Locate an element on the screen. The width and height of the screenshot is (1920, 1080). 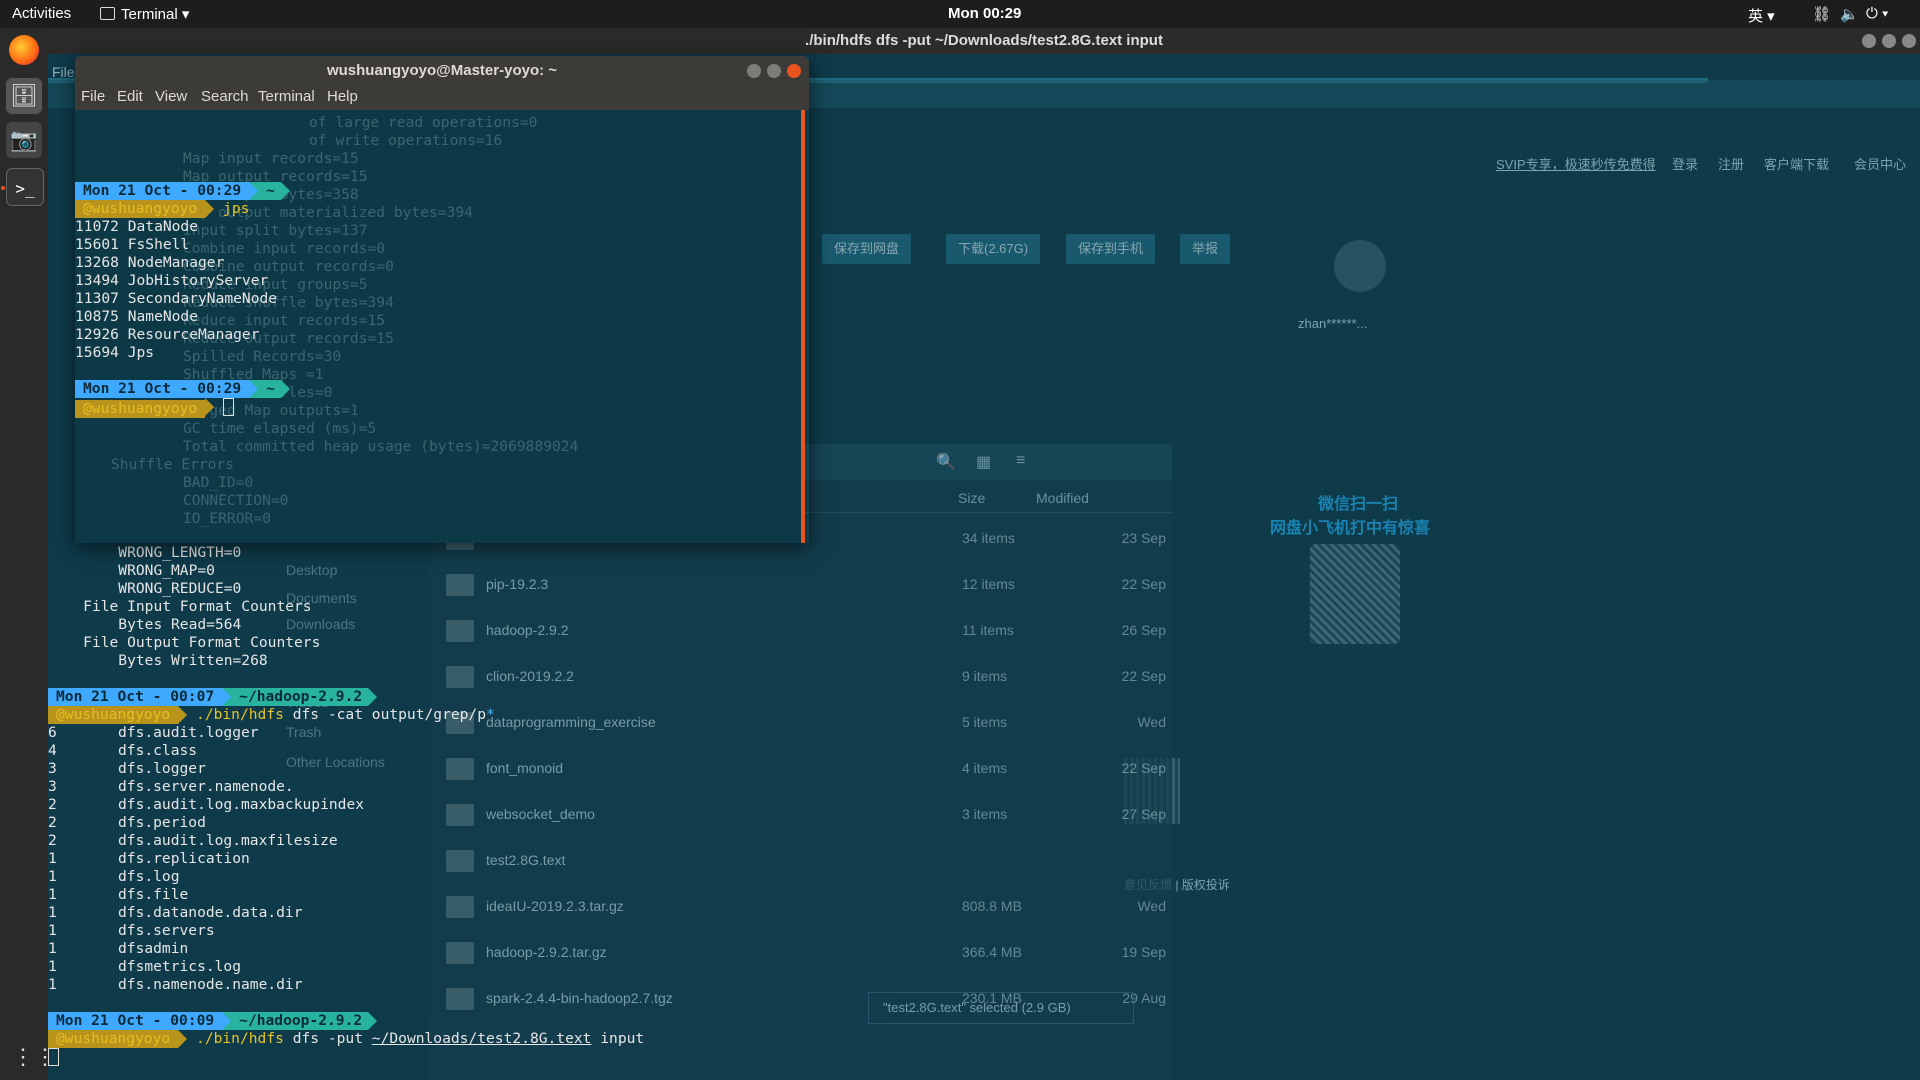
ghost-side-desktop: Desktop is located at coordinates (312, 570).